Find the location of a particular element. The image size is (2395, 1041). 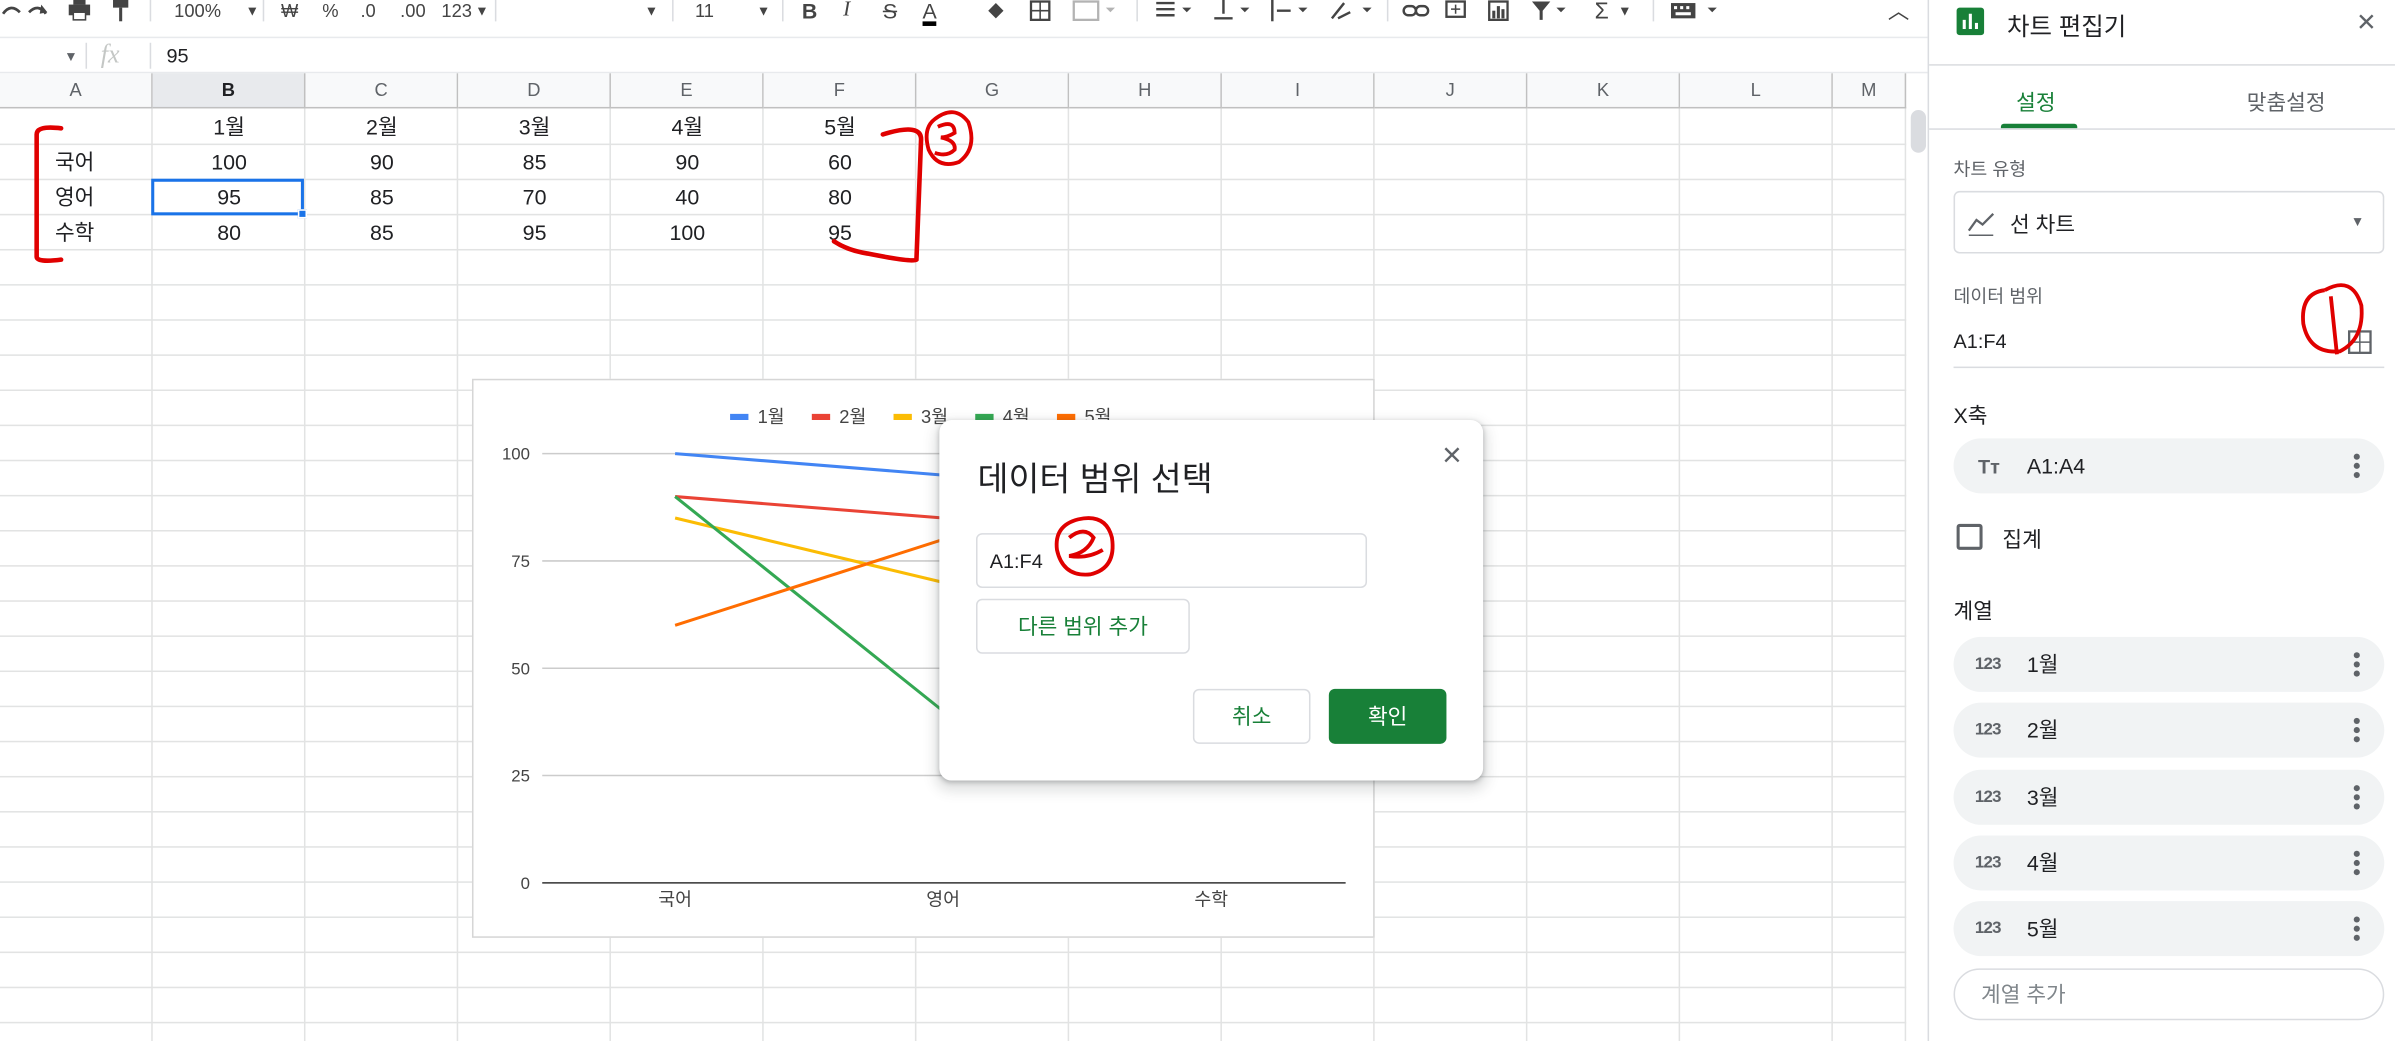

scrollbar-thumb is located at coordinates (1918, 131).